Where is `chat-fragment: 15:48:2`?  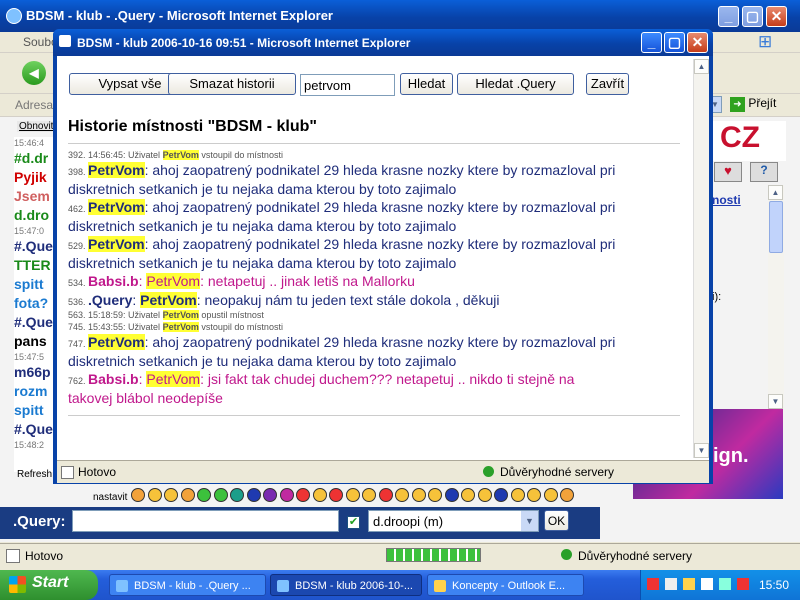
chat-fragment: 15:48:2 is located at coordinates (29, 445).